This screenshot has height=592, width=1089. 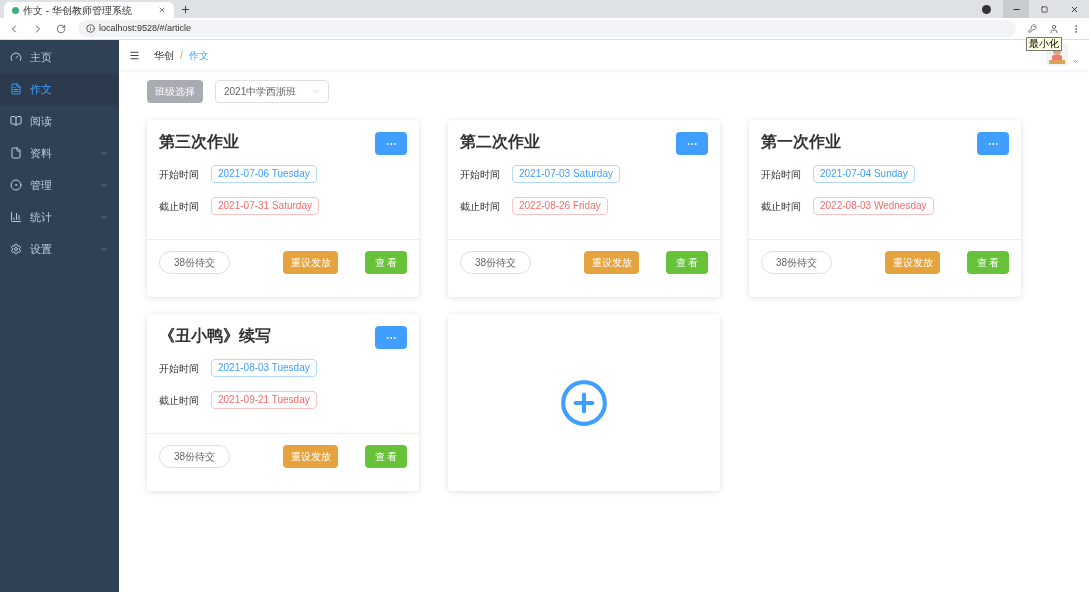 What do you see at coordinates (272, 91) in the screenshot?
I see `class-dropdown: 2021中学西浙班` at bounding box center [272, 91].